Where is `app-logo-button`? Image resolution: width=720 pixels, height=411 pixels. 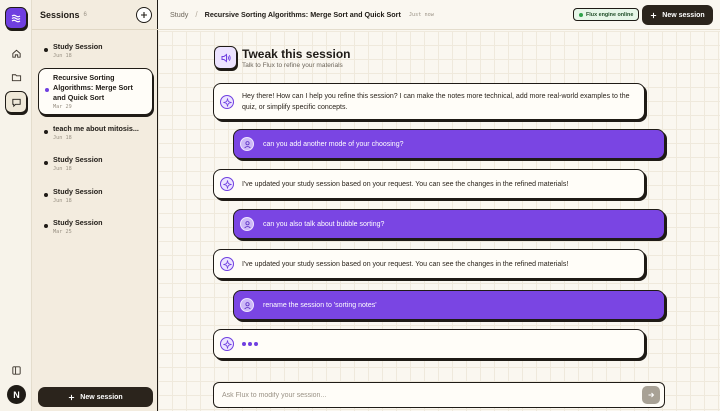 app-logo-button is located at coordinates (16, 18).